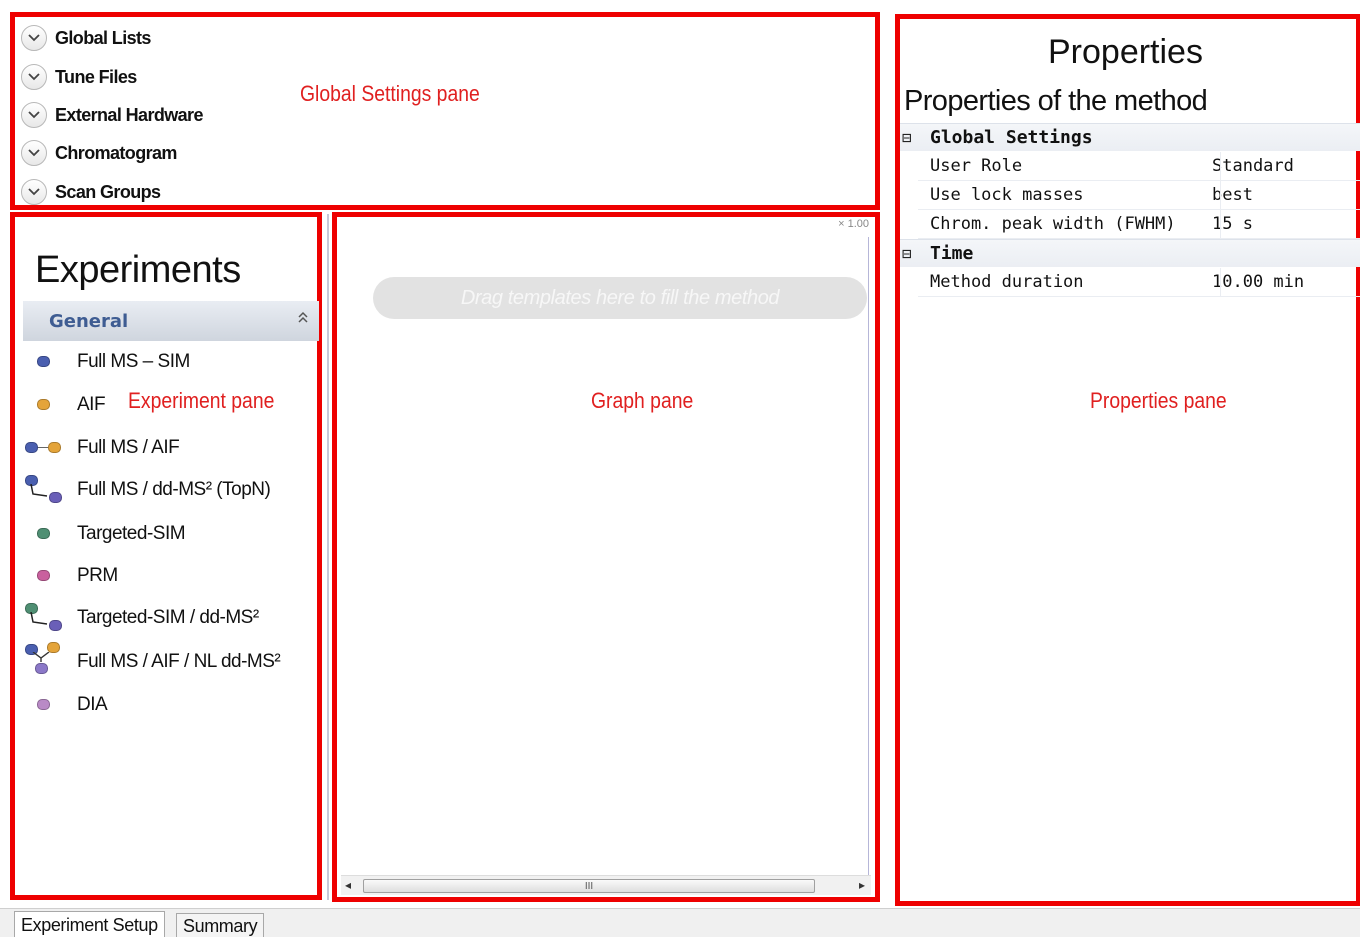  Describe the element at coordinates (133, 361) in the screenshot. I see `experiment-label: Full MS – SIM` at that location.